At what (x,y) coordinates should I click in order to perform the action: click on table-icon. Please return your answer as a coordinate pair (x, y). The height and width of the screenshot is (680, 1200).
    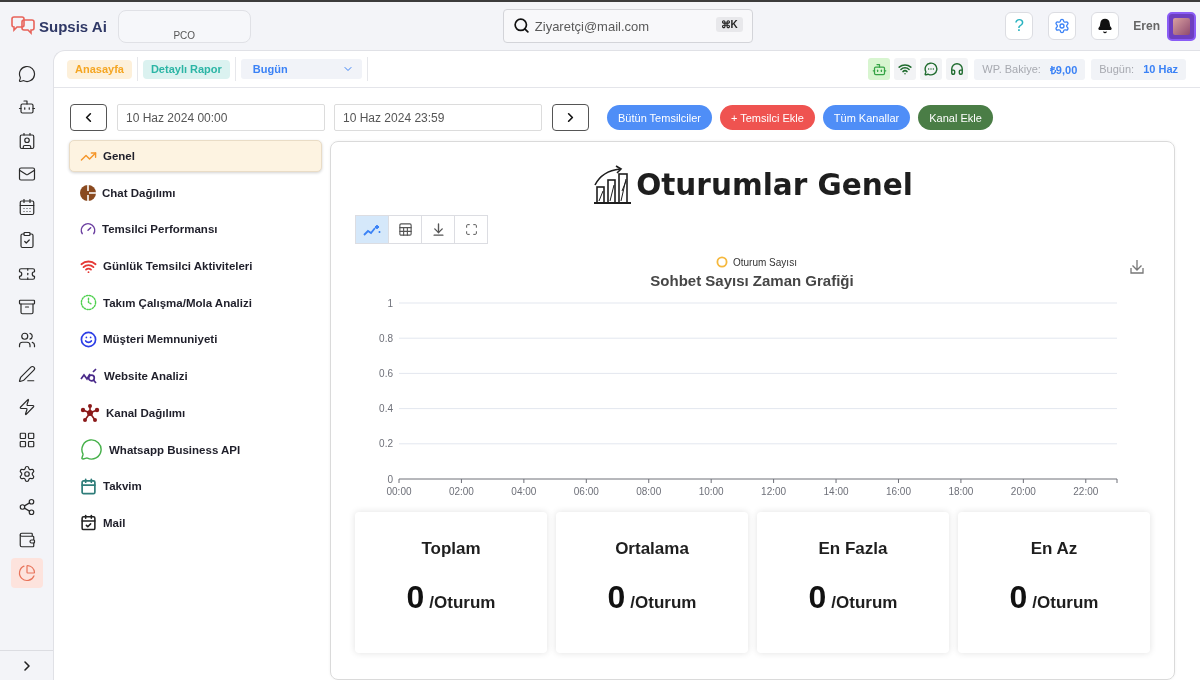
    Looking at the image, I should click on (405, 229).